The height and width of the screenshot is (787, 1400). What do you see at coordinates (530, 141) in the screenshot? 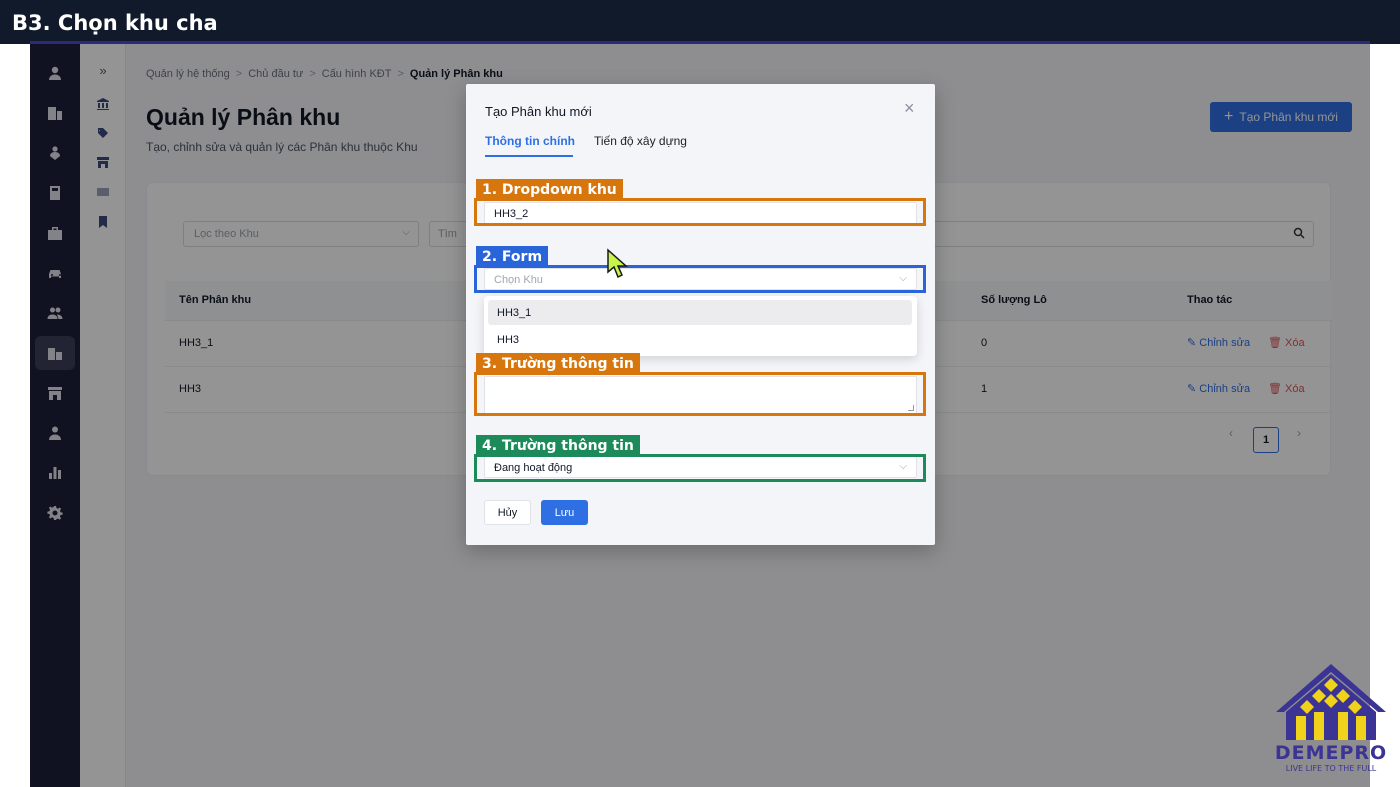
I see `tab-main-info: Thông tin chính` at bounding box center [530, 141].